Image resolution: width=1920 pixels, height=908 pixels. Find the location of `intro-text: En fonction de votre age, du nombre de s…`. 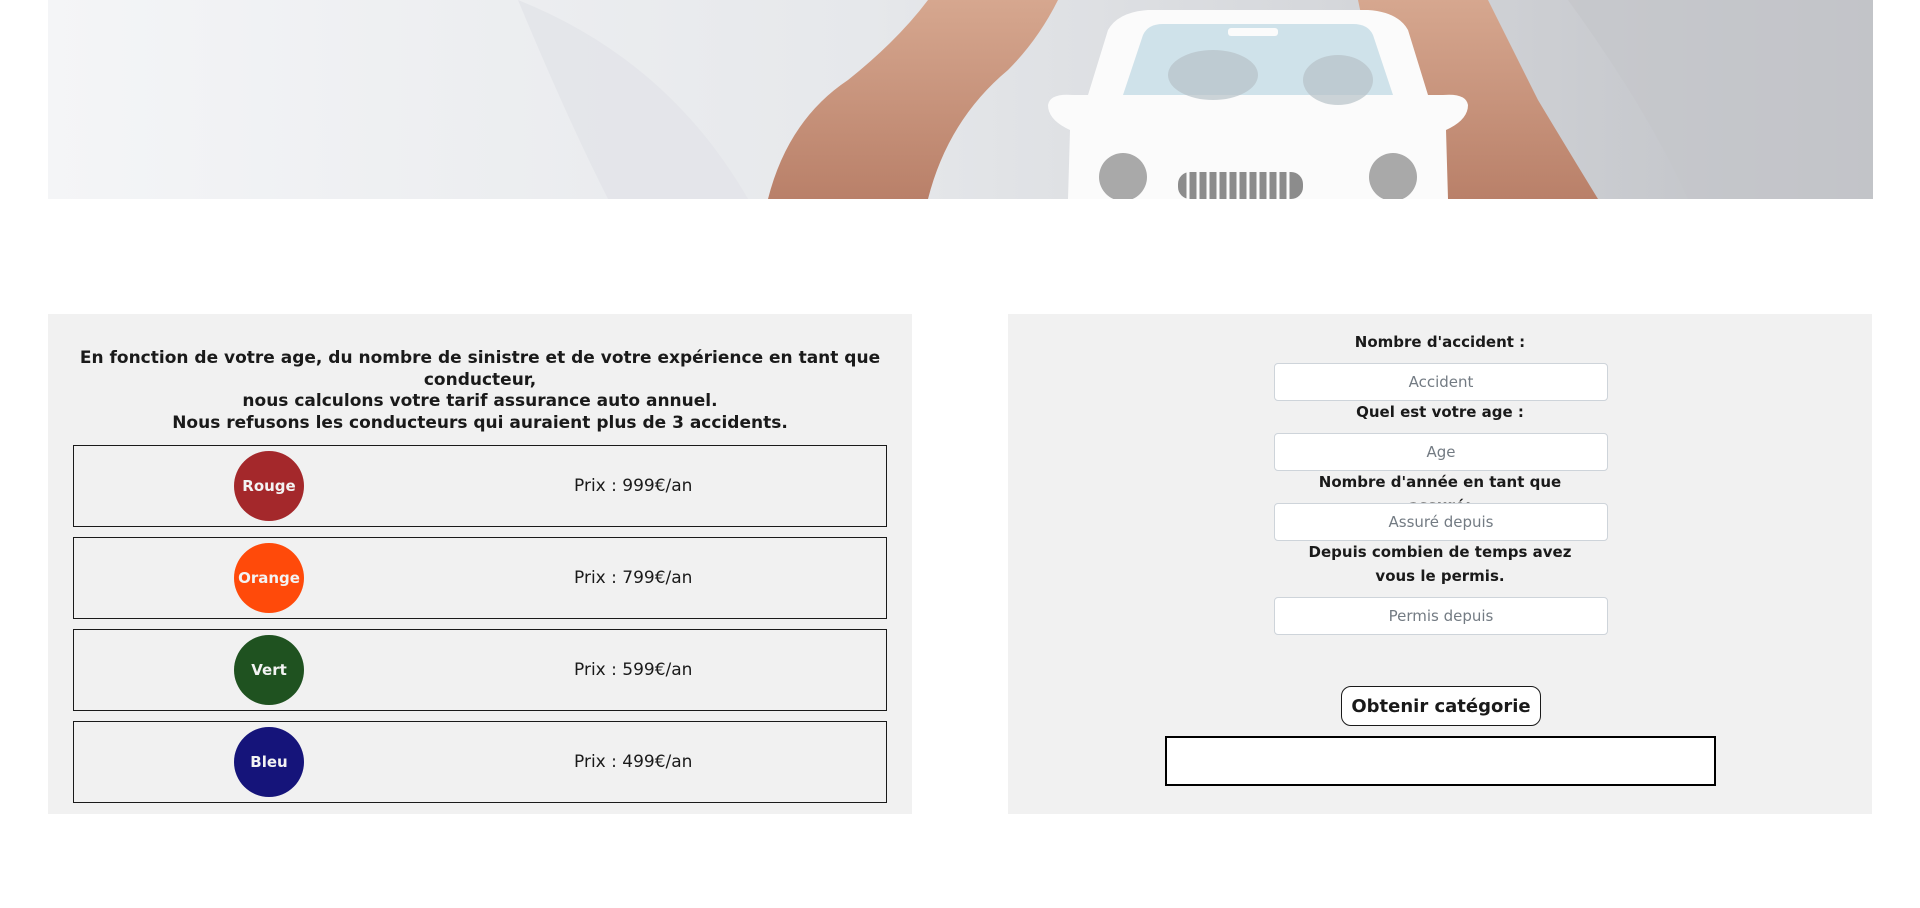

intro-text: En fonction de votre age, du nombre de s… is located at coordinates (480, 391).